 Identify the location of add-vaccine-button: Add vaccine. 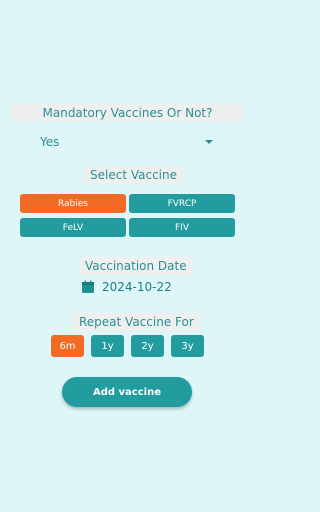
(127, 392).